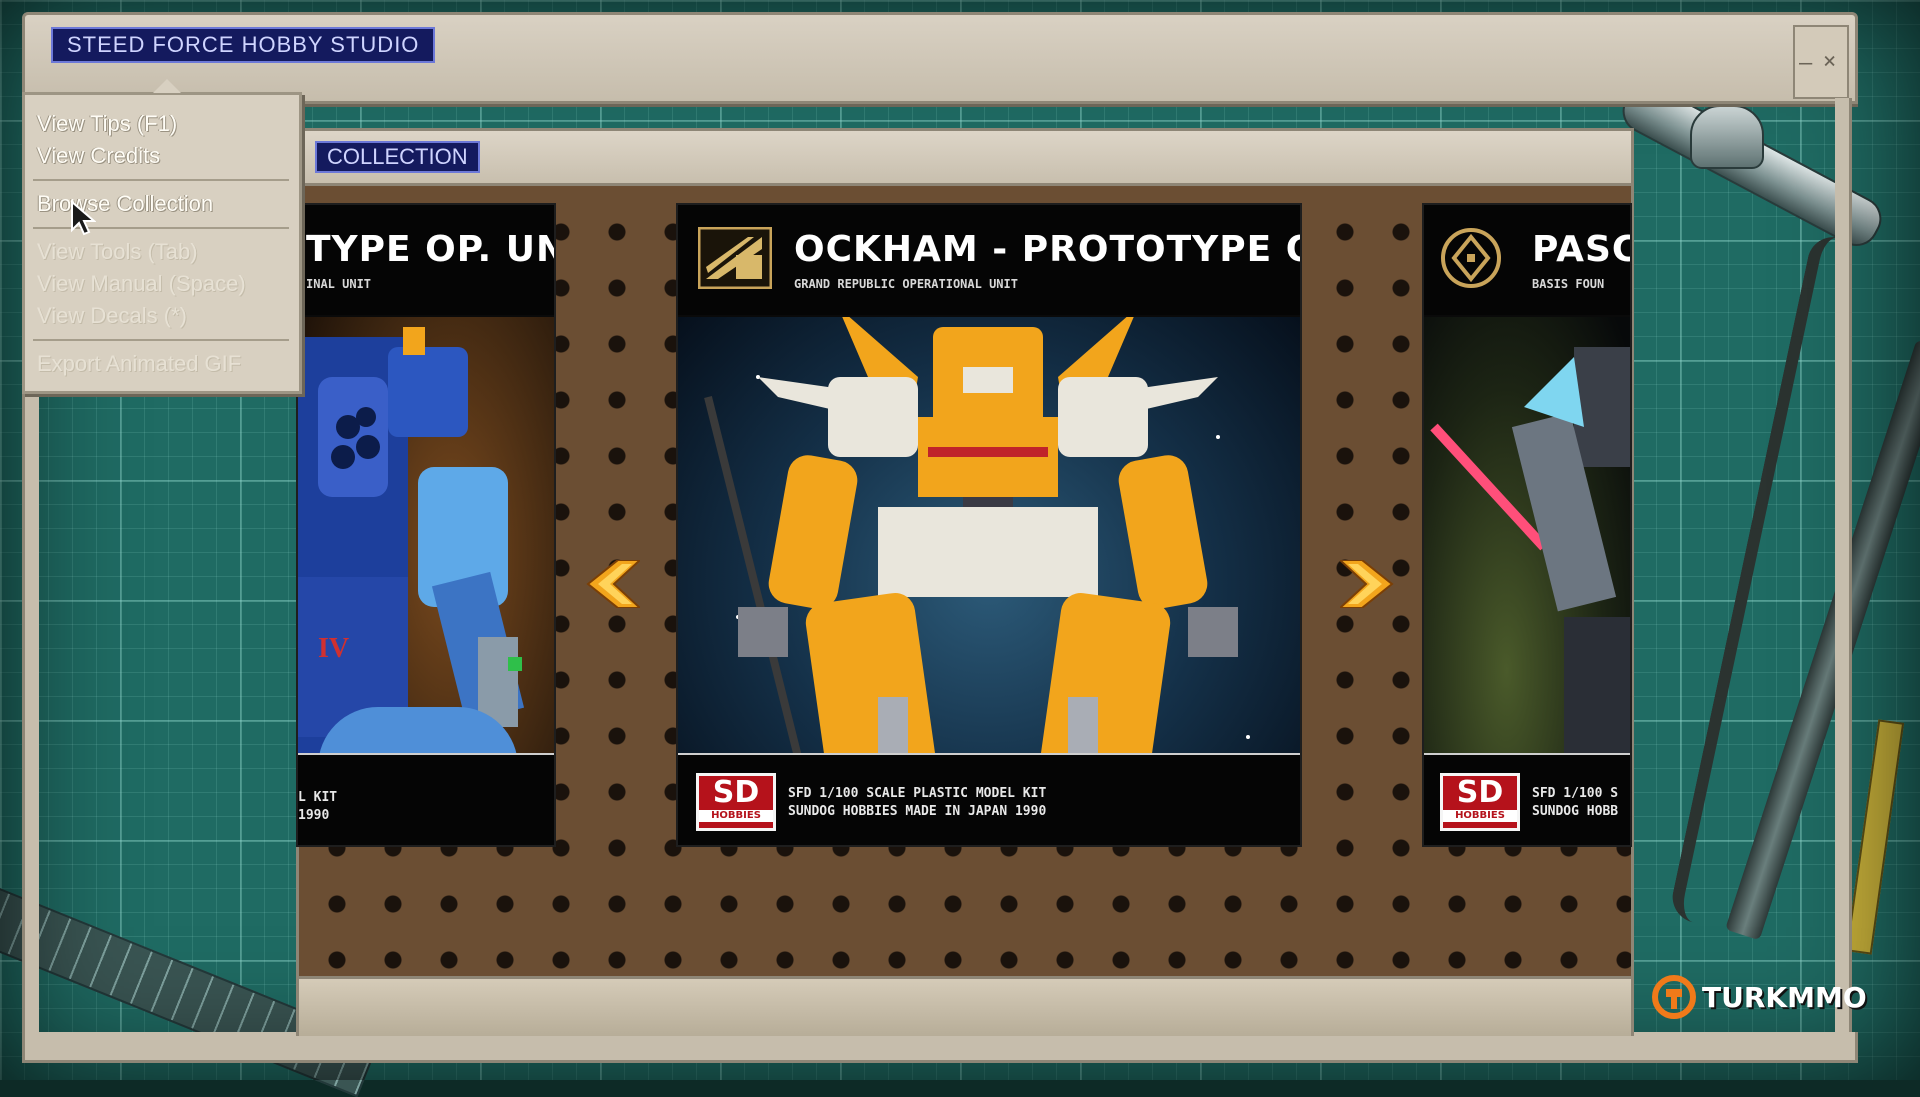  What do you see at coordinates (125, 204) in the screenshot?
I see `menu-item-browse-collection: Browse Collection` at bounding box center [125, 204].